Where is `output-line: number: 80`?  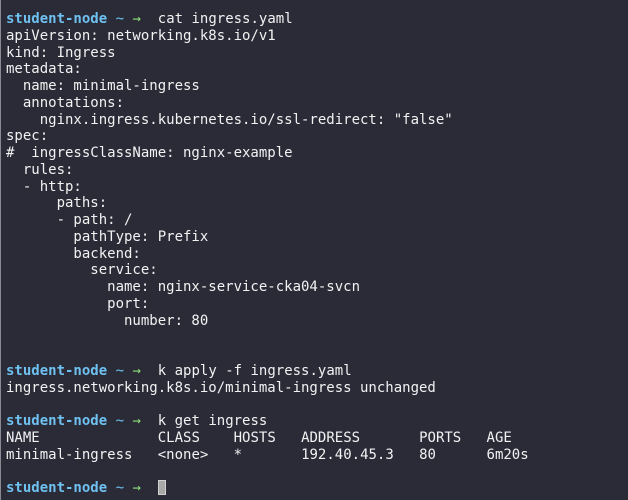 output-line: number: 80 is located at coordinates (107, 320).